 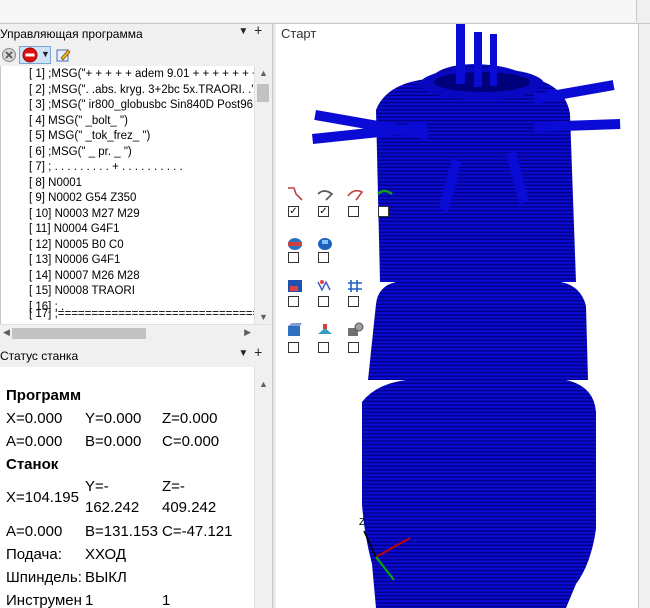 I want to click on right-panel-edge, so click(x=644, y=316).